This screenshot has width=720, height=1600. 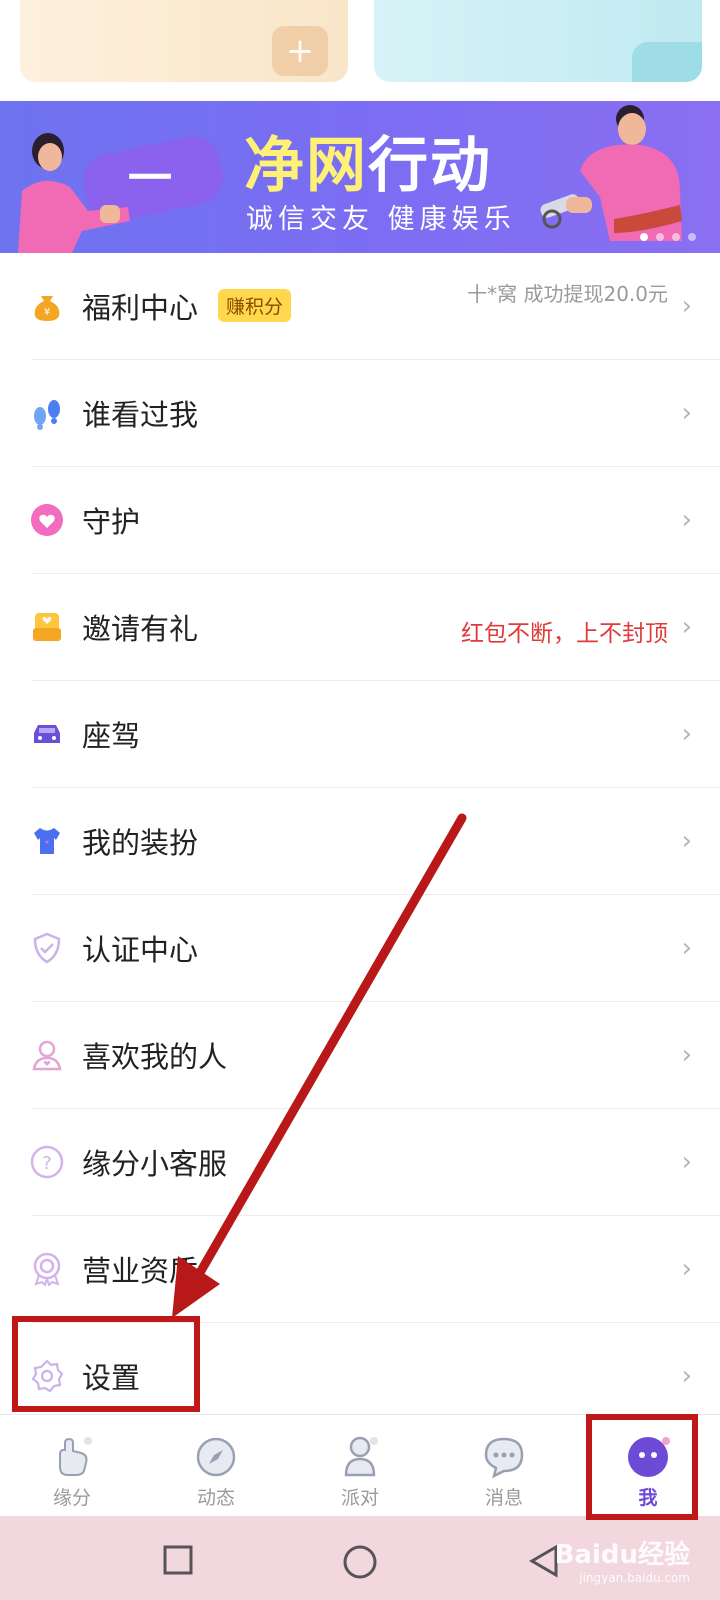 I want to click on tab-fate: 缘分, so click(x=72, y=1465).